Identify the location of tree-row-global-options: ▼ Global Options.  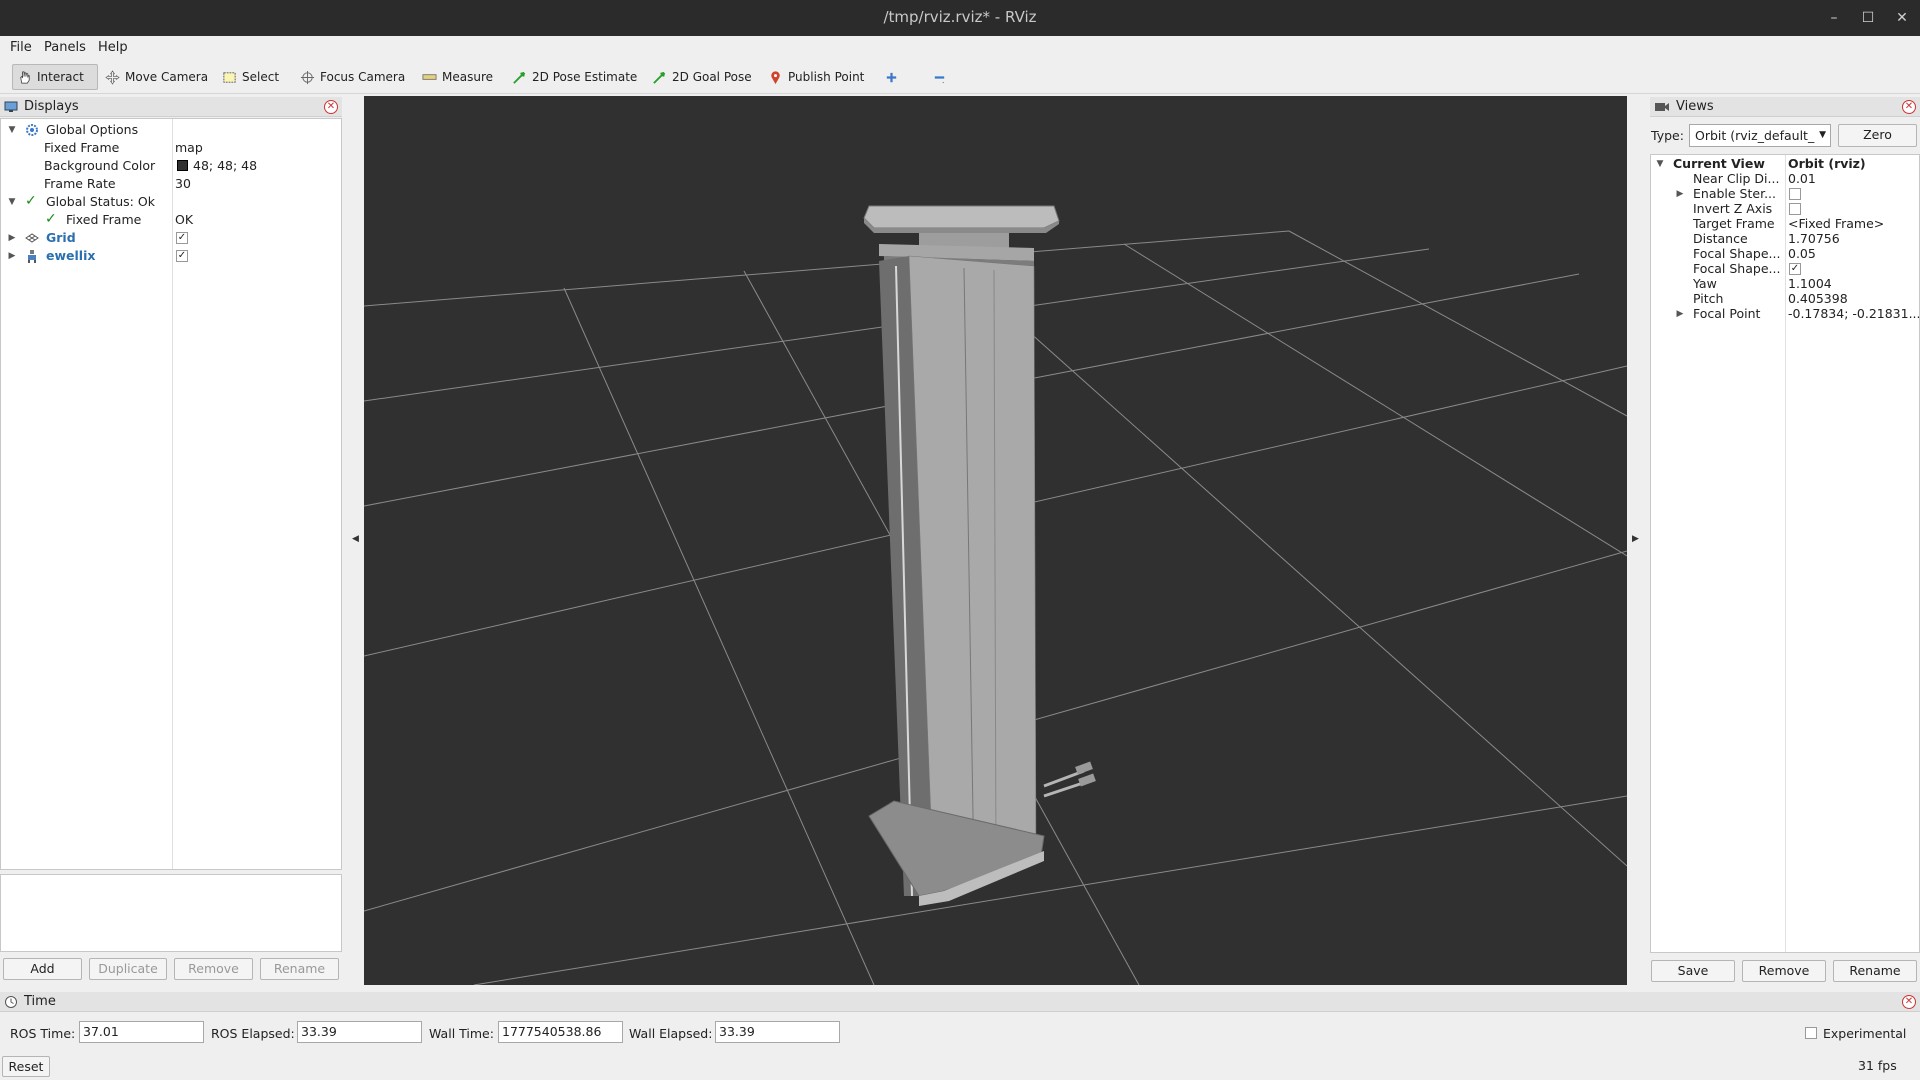
(171, 130).